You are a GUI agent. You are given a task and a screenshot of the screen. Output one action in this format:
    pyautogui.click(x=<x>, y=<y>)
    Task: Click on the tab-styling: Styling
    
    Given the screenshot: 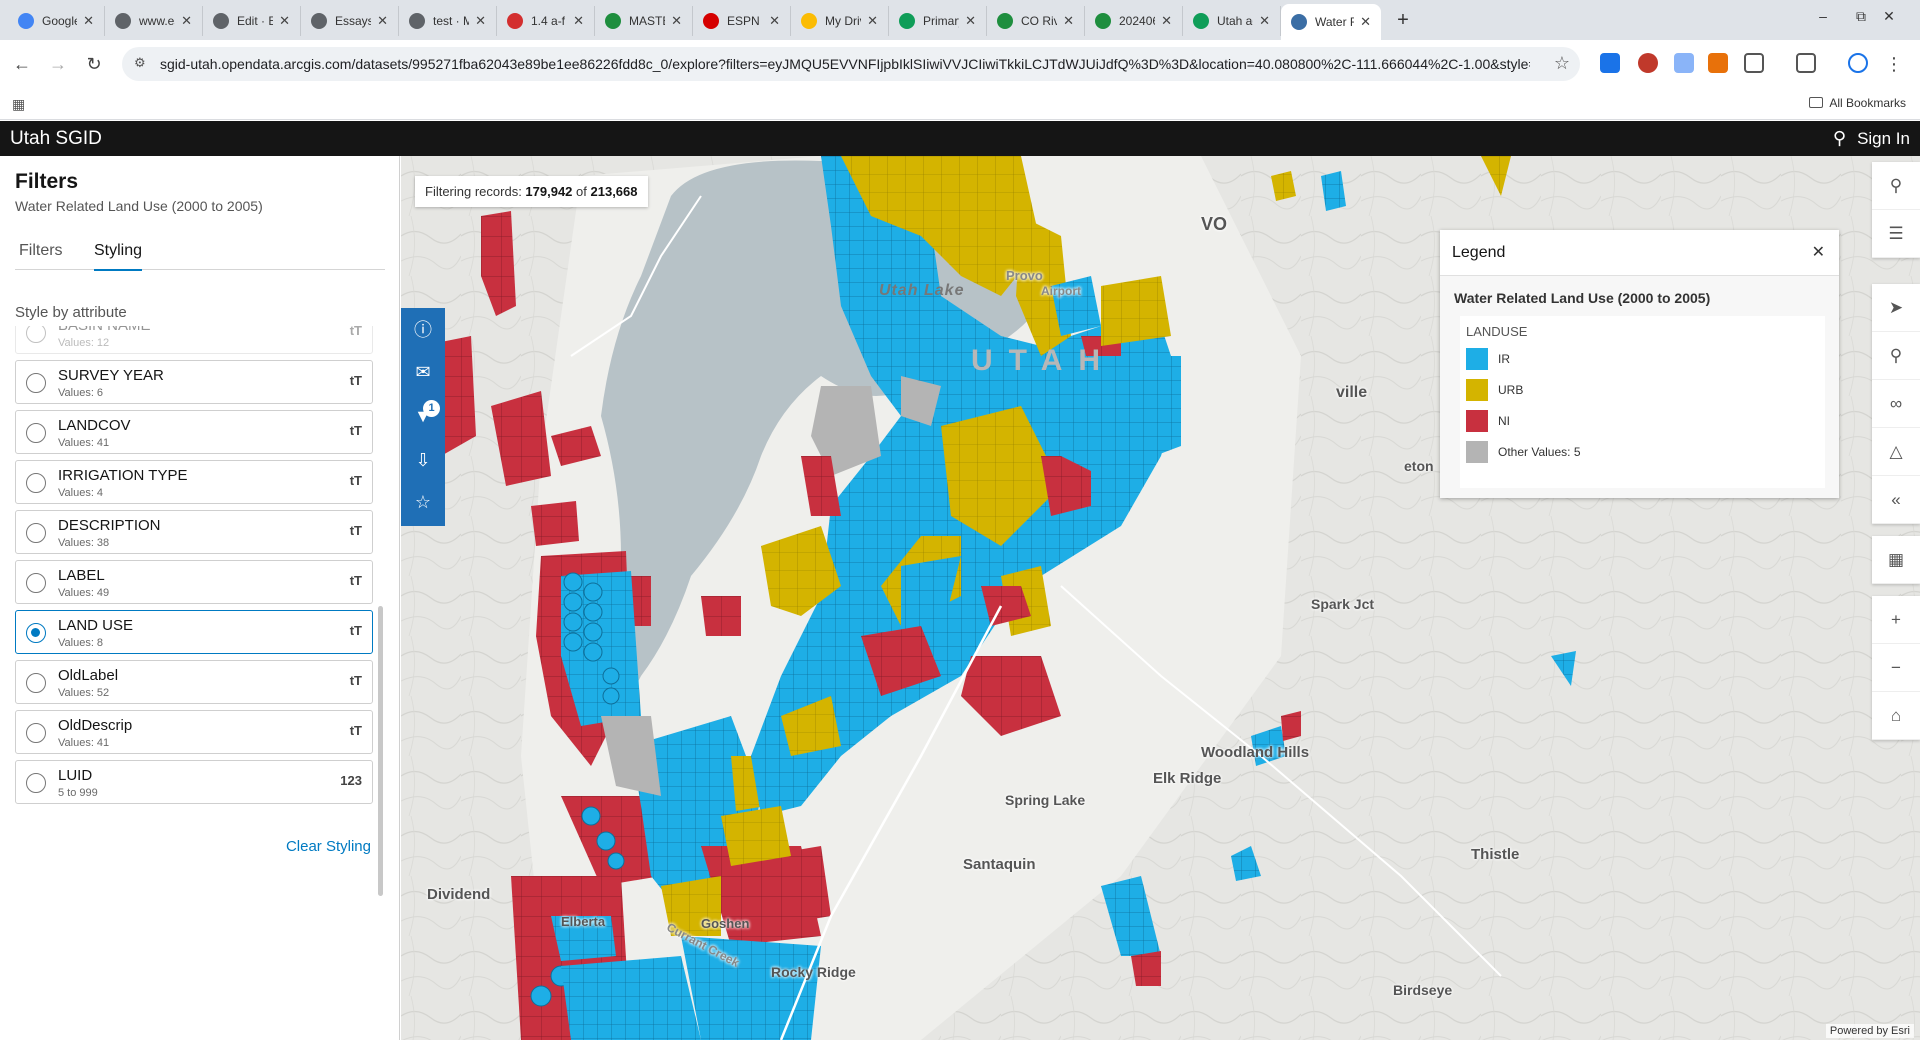 What is the action you would take?
    pyautogui.click(x=118, y=256)
    